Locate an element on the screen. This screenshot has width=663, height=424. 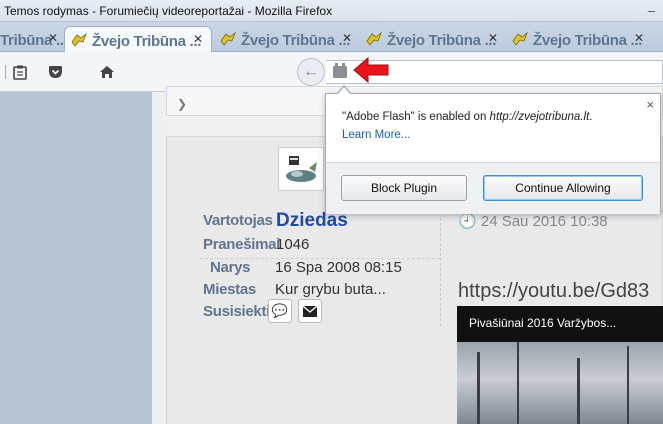
plugin-icon is located at coordinates (340, 70).